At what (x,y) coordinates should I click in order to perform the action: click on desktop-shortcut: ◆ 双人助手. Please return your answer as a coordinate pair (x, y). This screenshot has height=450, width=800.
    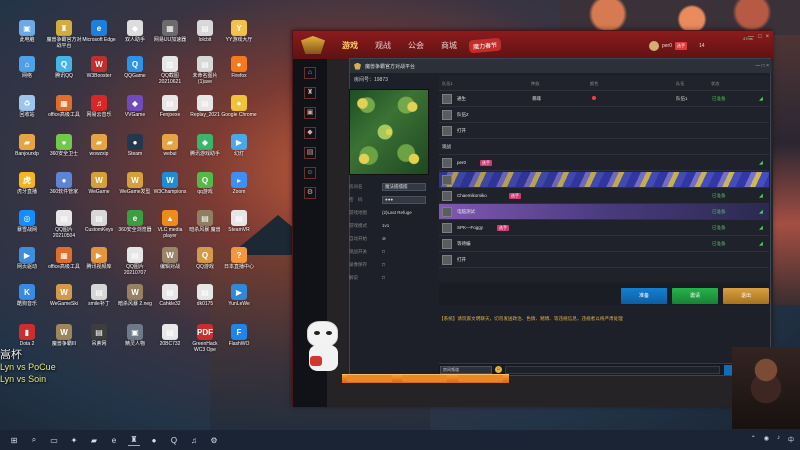
    Looking at the image, I should click on (135, 38).